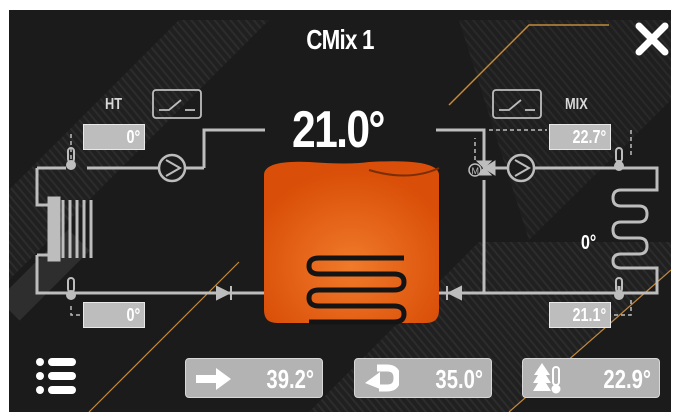  What do you see at coordinates (459, 379) in the screenshot?
I see `return-temp-value: 35.0°` at bounding box center [459, 379].